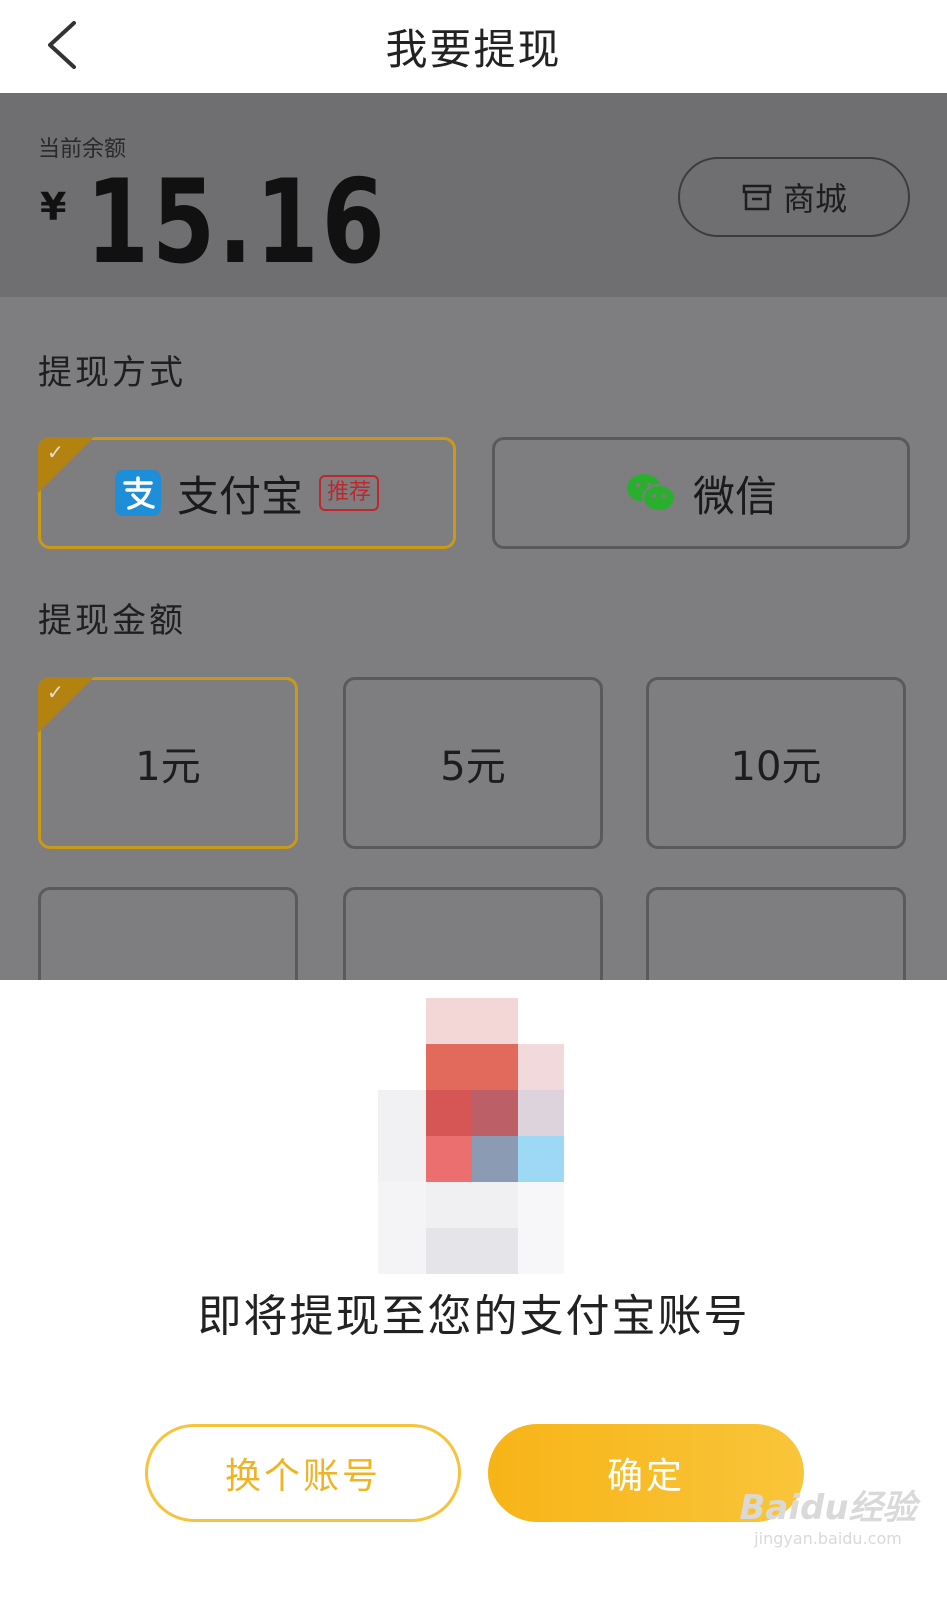  I want to click on amount-option: 100元, so click(776, 933).